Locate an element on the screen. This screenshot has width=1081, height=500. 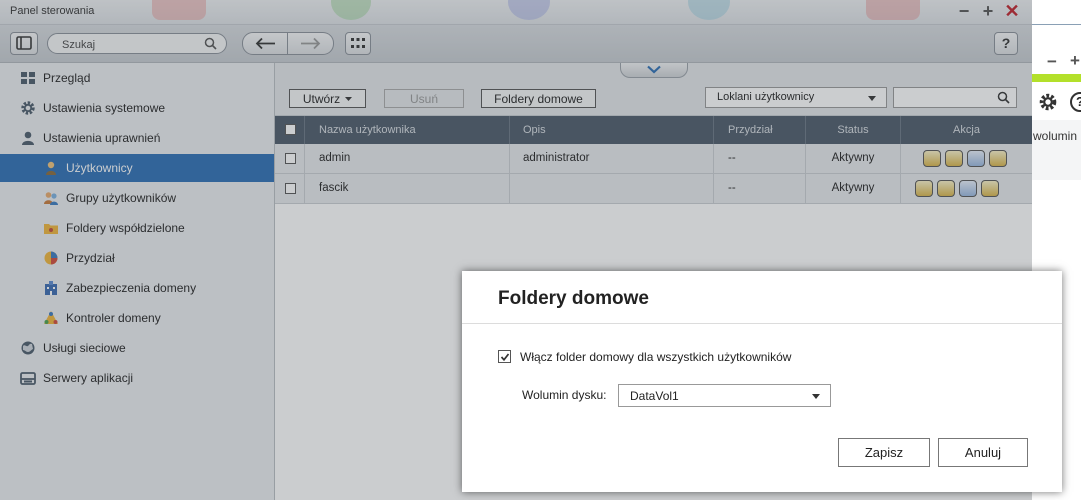
caret-down-icon is located at coordinates (816, 396).